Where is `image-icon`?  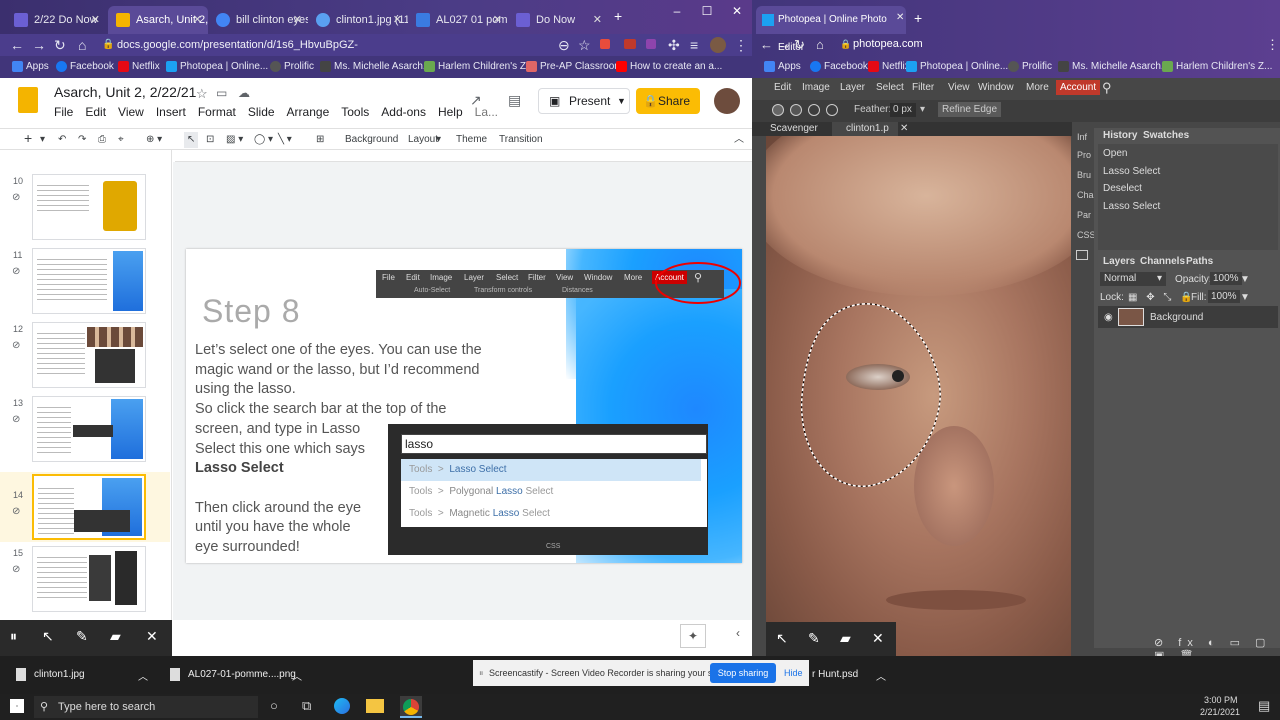
image-icon is located at coordinates (1082, 255).